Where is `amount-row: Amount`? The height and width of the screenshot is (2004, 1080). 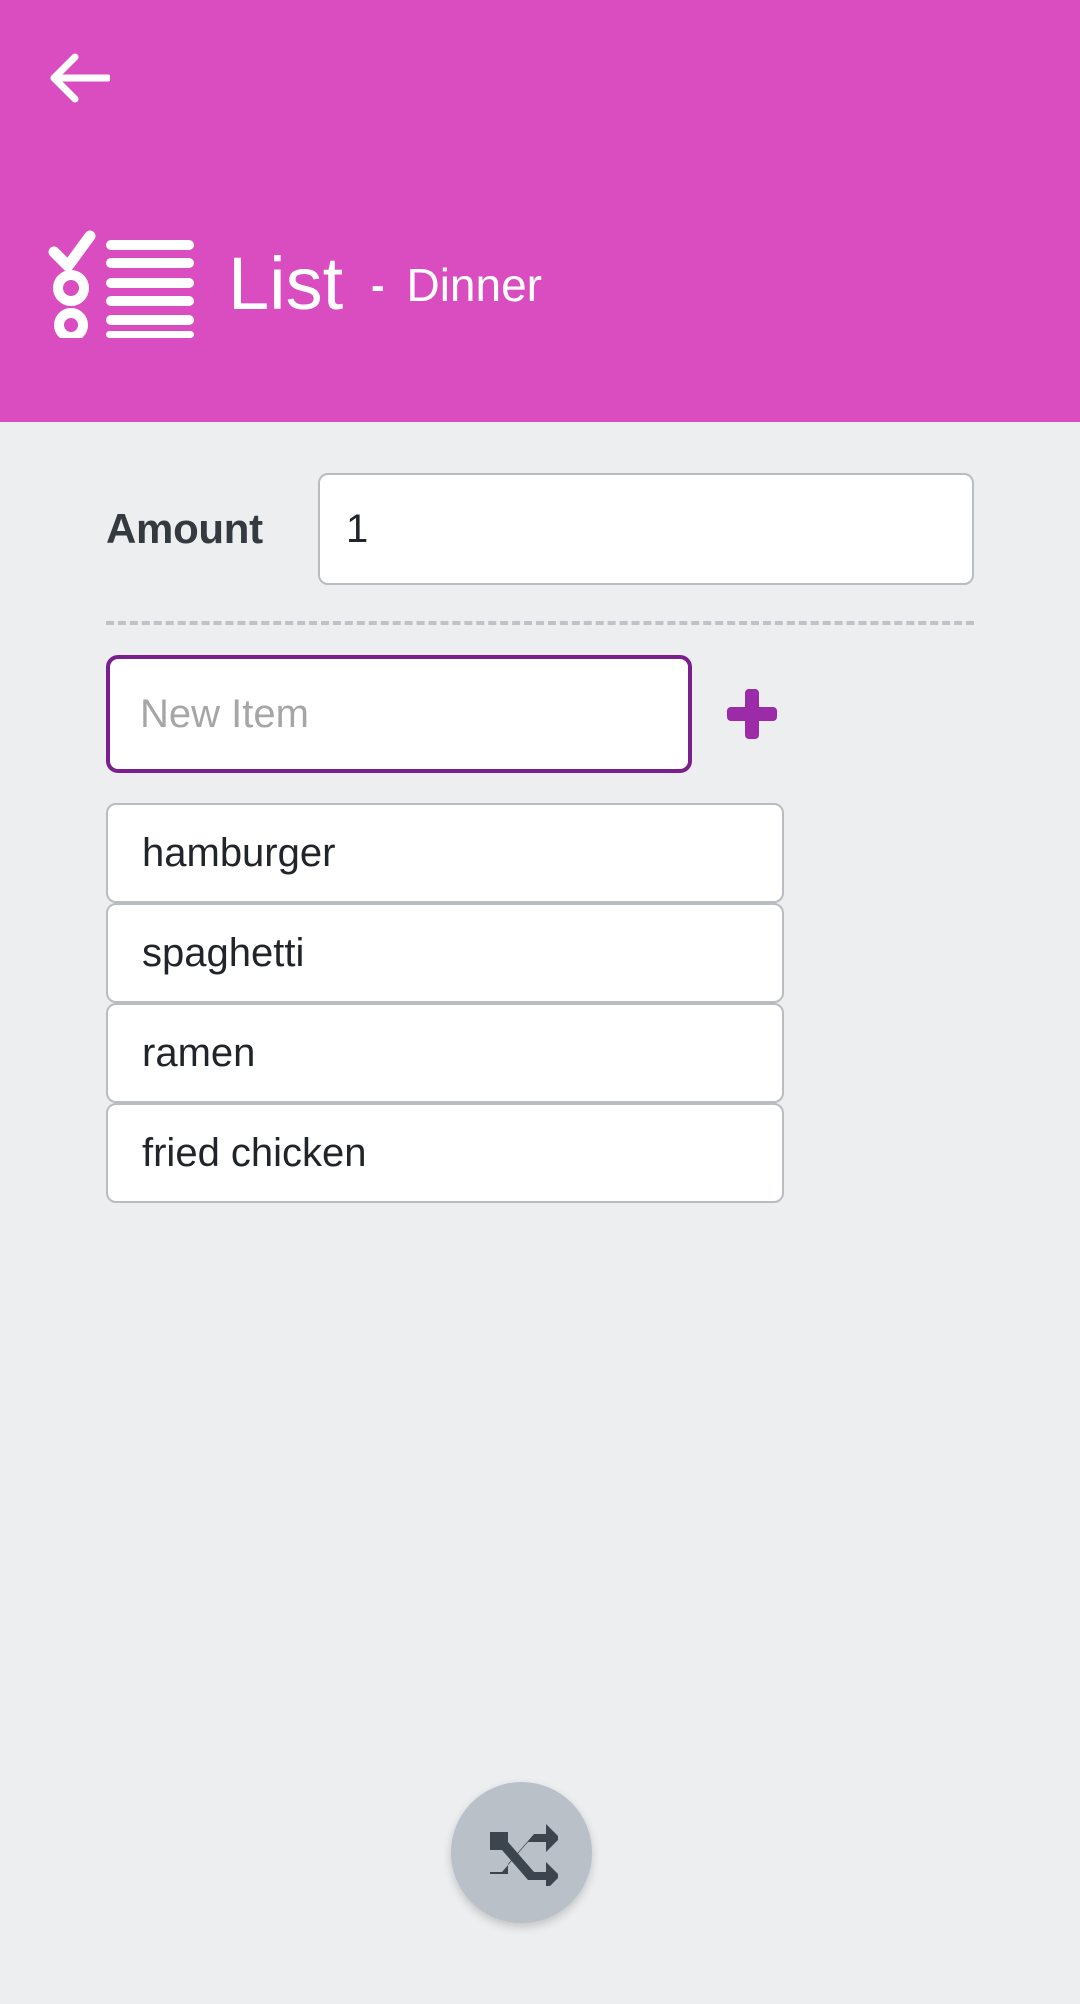
amount-row: Amount is located at coordinates (540, 529).